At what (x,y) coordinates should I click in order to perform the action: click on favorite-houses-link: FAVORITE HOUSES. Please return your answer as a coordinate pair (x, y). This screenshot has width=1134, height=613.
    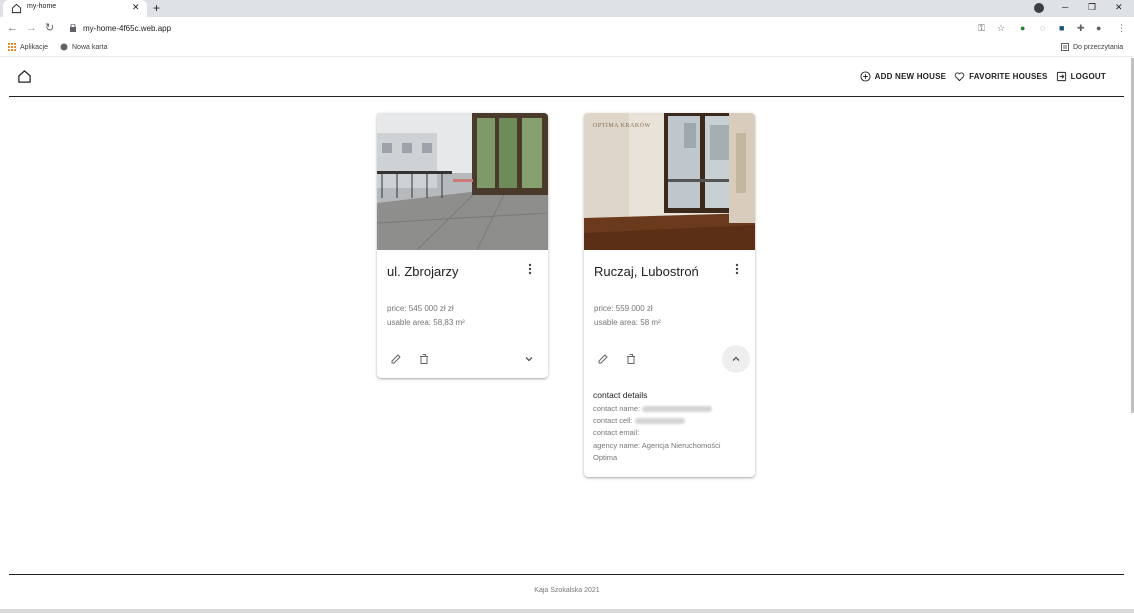
    Looking at the image, I should click on (1000, 76).